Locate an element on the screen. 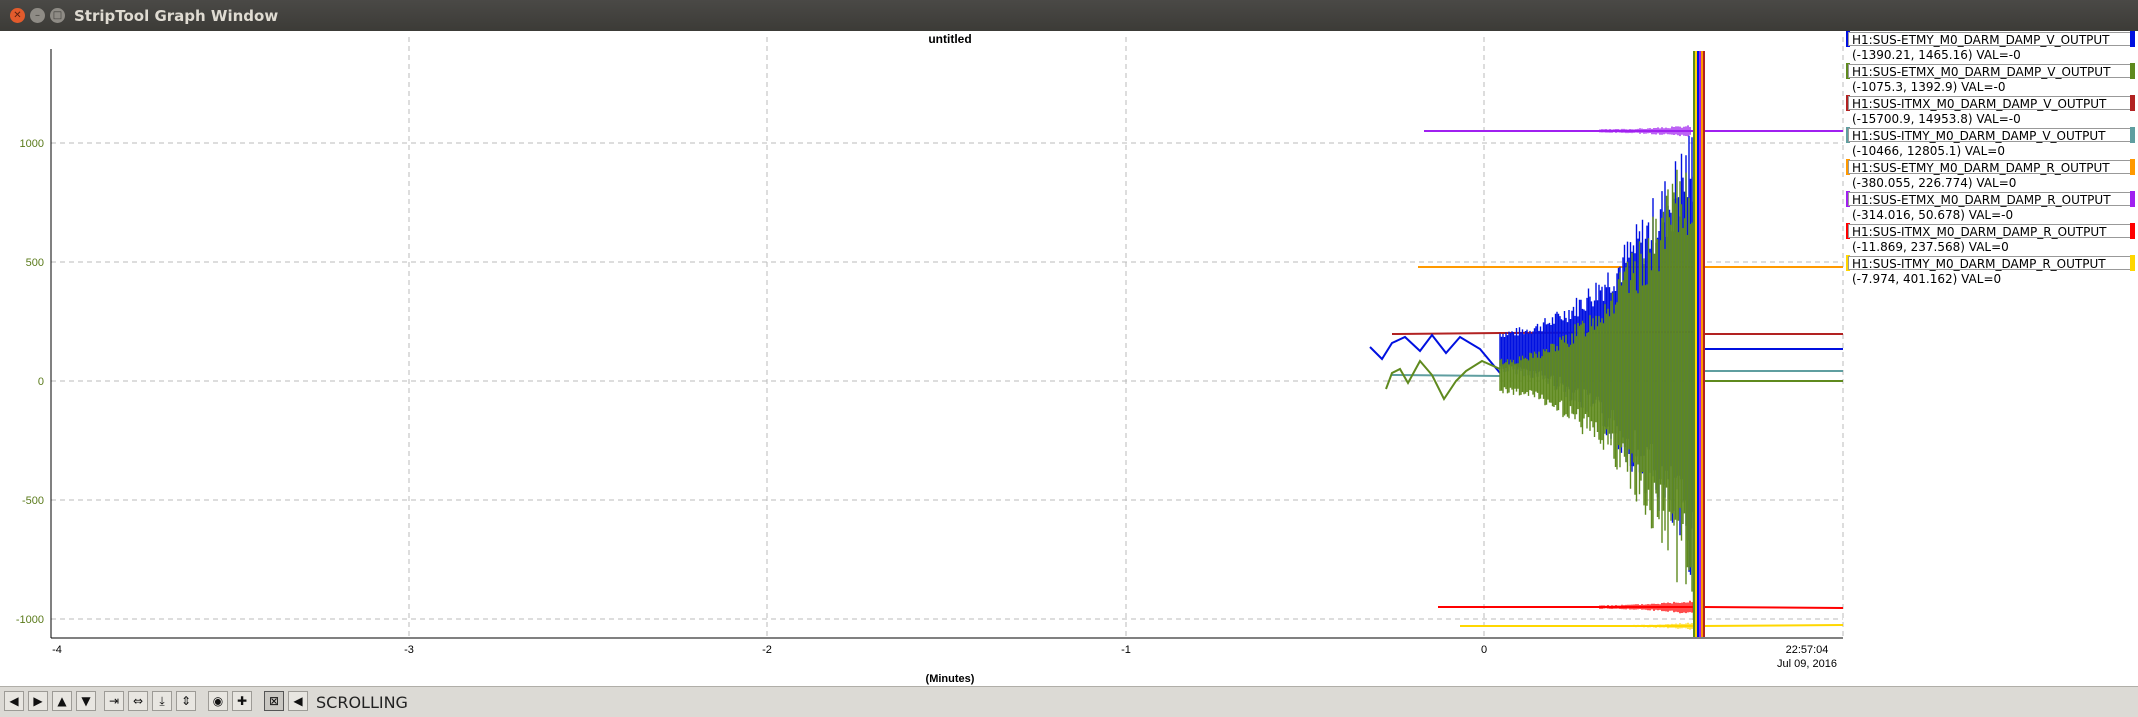  legend-range: (-15700.9, 14953.8) VAL=-0 is located at coordinates (1936, 119).